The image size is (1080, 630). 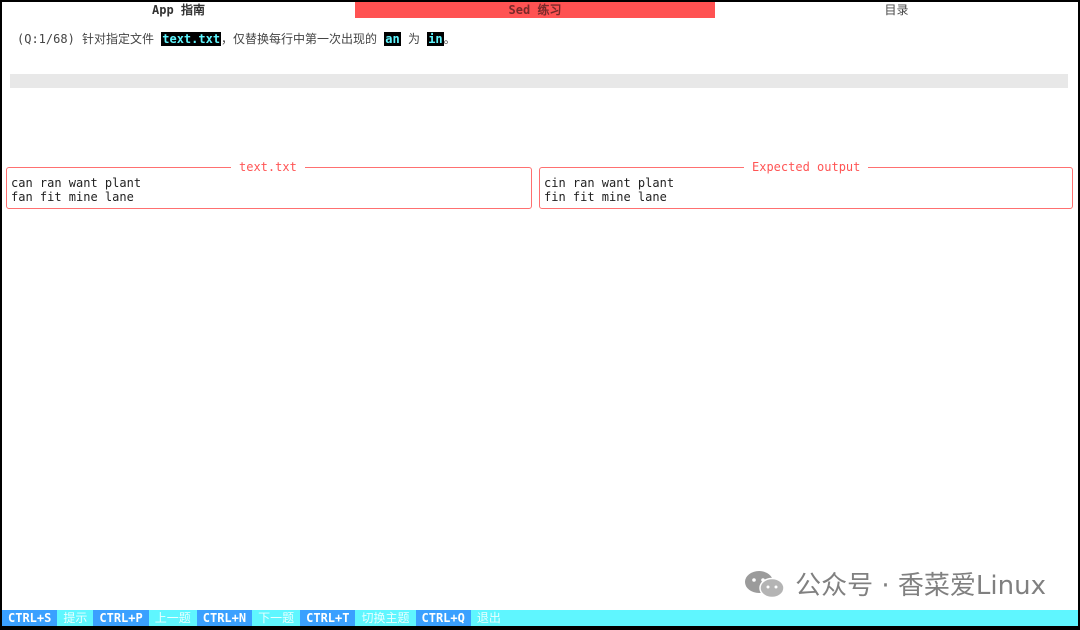 I want to click on shortcut-key-next: CTRL+N, so click(x=224, y=618).